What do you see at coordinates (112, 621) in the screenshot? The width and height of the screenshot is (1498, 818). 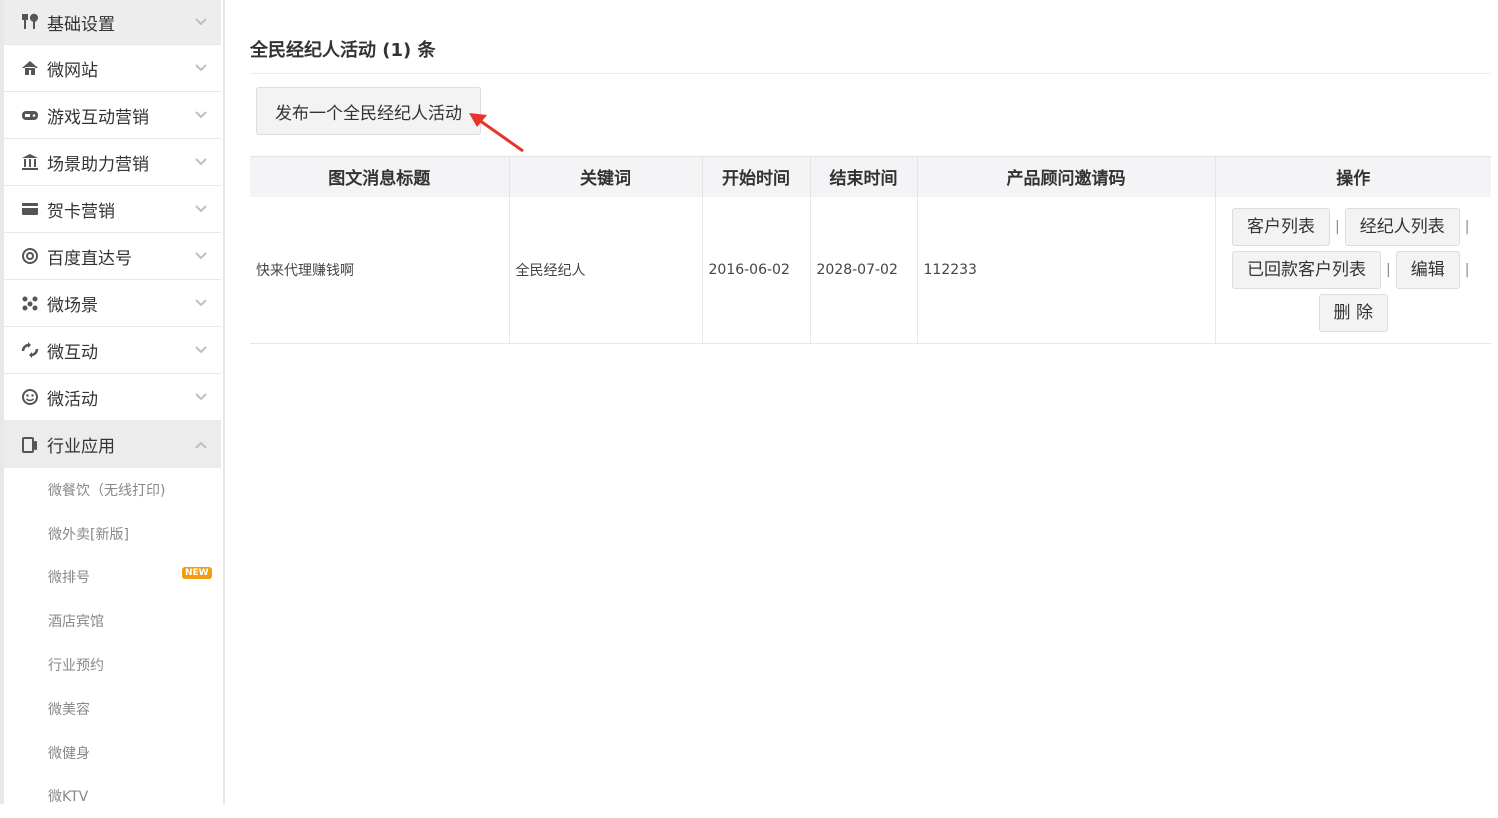 I see `submenu-item-hotel: 酒店宾馆` at bounding box center [112, 621].